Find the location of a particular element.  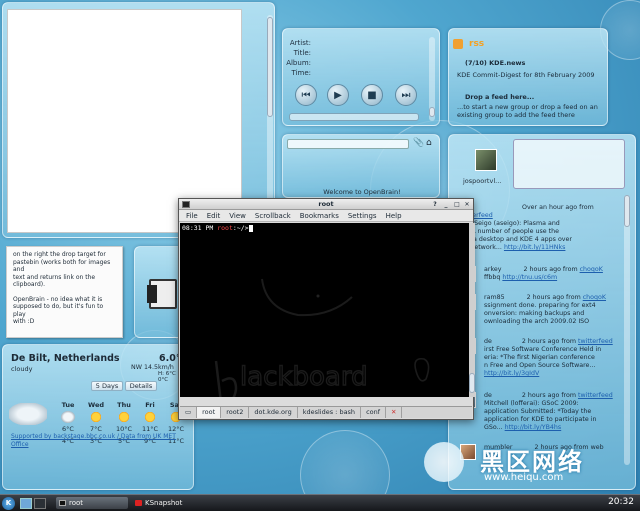

clipboard-icon is located at coordinates (162, 294).